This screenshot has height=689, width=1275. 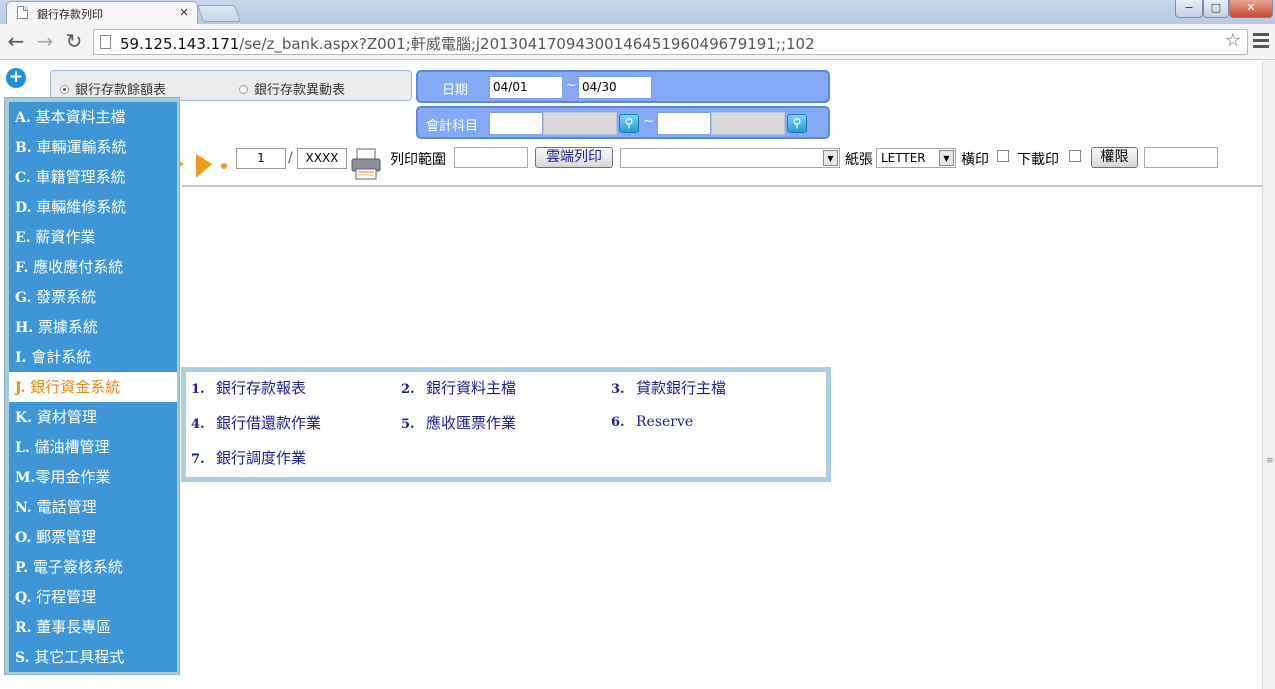 I want to click on menu-item-vehicle-registry: C. 車籍管理系統, so click(x=93, y=177).